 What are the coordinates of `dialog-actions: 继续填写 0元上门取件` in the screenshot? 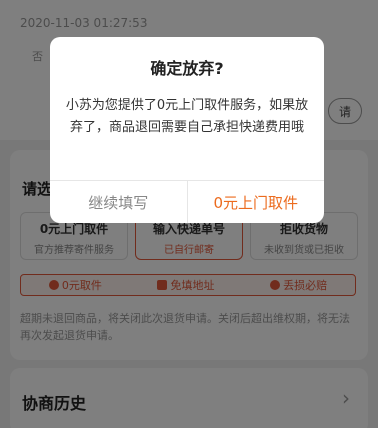 It's located at (187, 201).